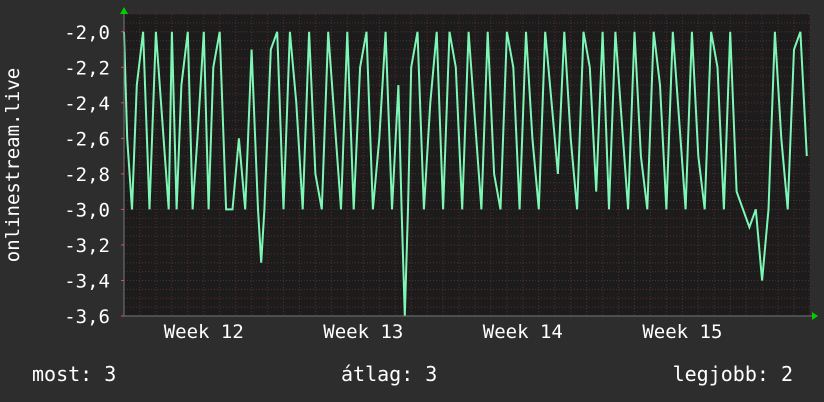 The image size is (824, 402). I want to click on x-tick-label: Week 14, so click(523, 332).